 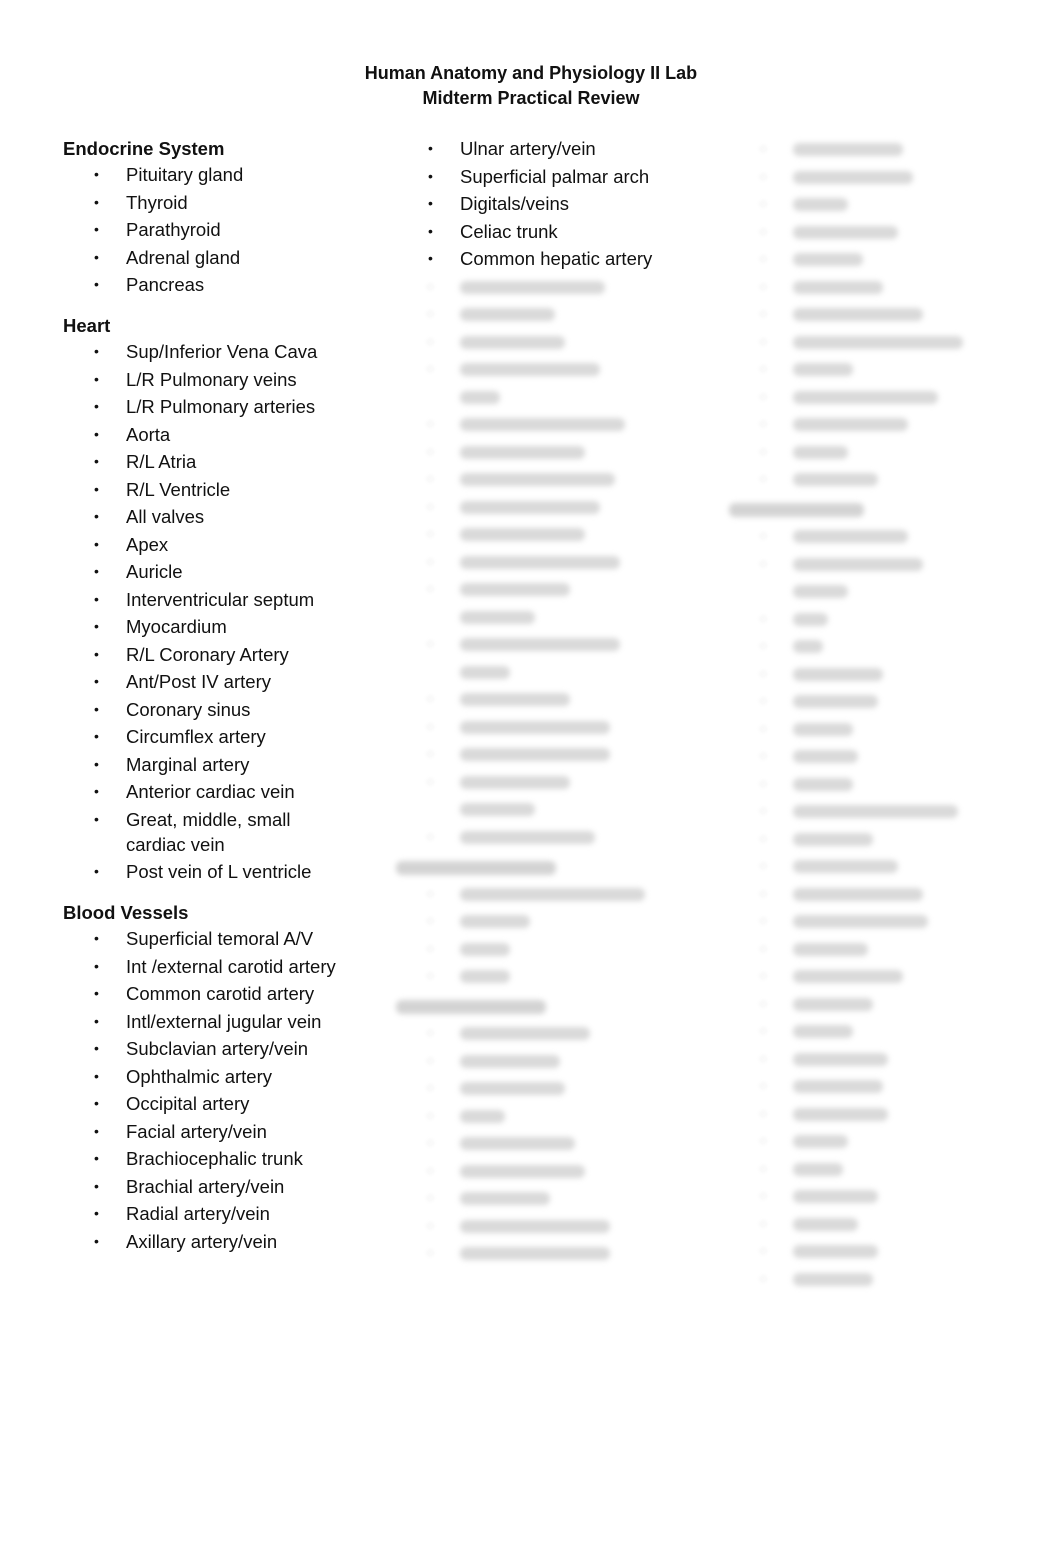 What do you see at coordinates (546, 396) in the screenshot?
I see `obscured-list-item` at bounding box center [546, 396].